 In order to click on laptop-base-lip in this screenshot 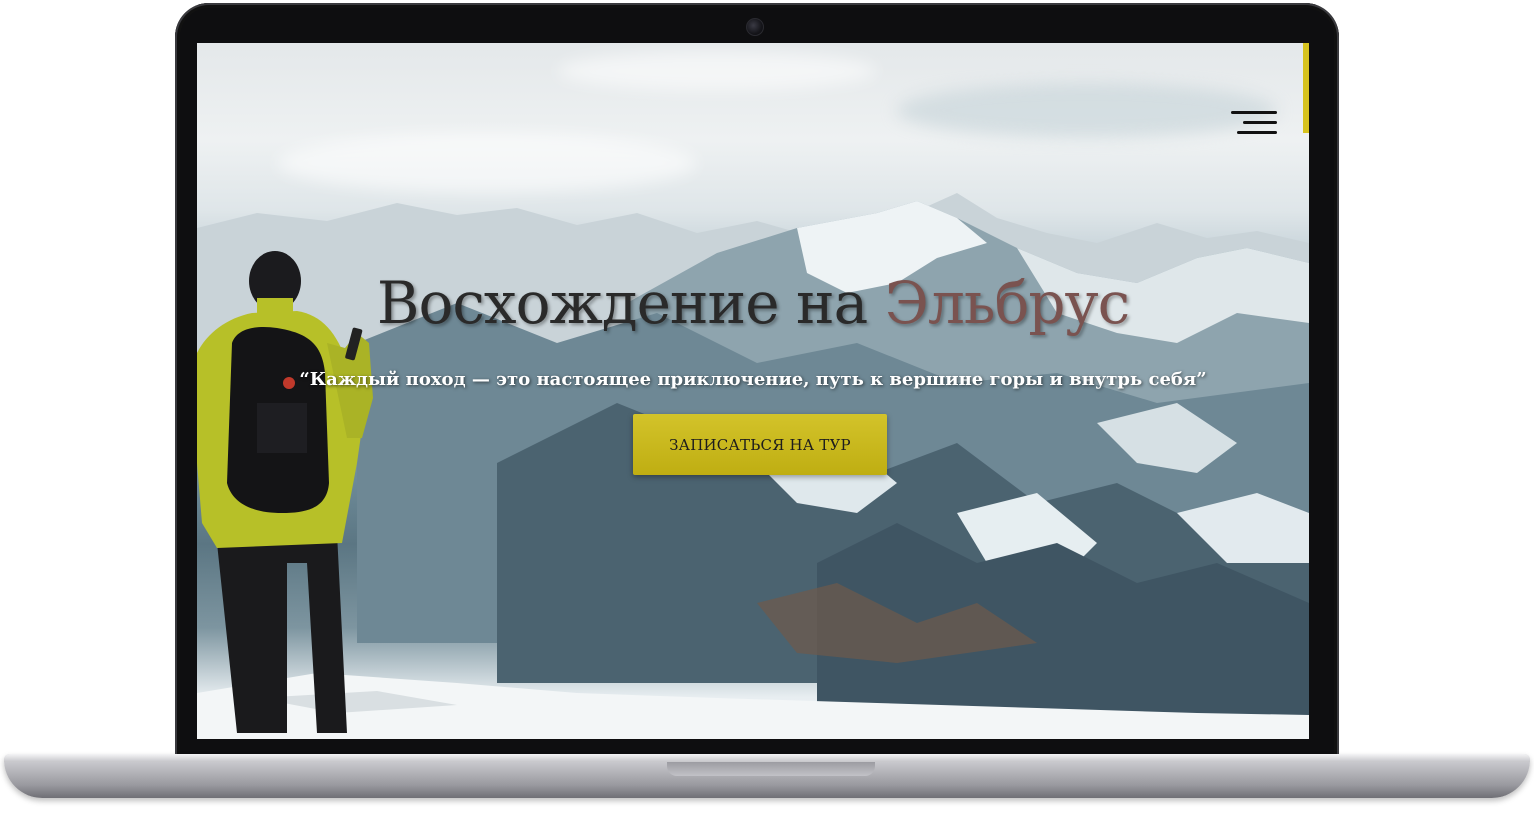, I will do `click(767, 758)`.